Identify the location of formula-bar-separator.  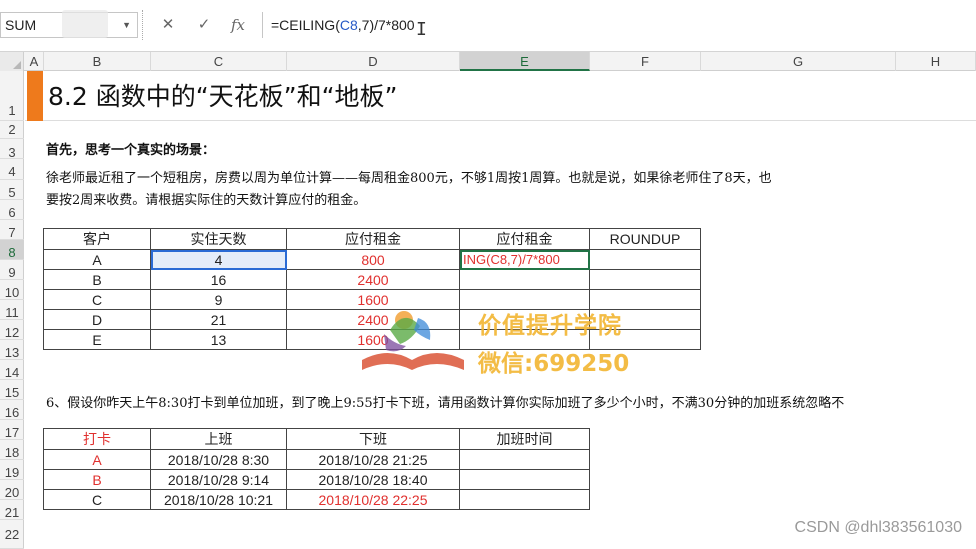
(143, 25).